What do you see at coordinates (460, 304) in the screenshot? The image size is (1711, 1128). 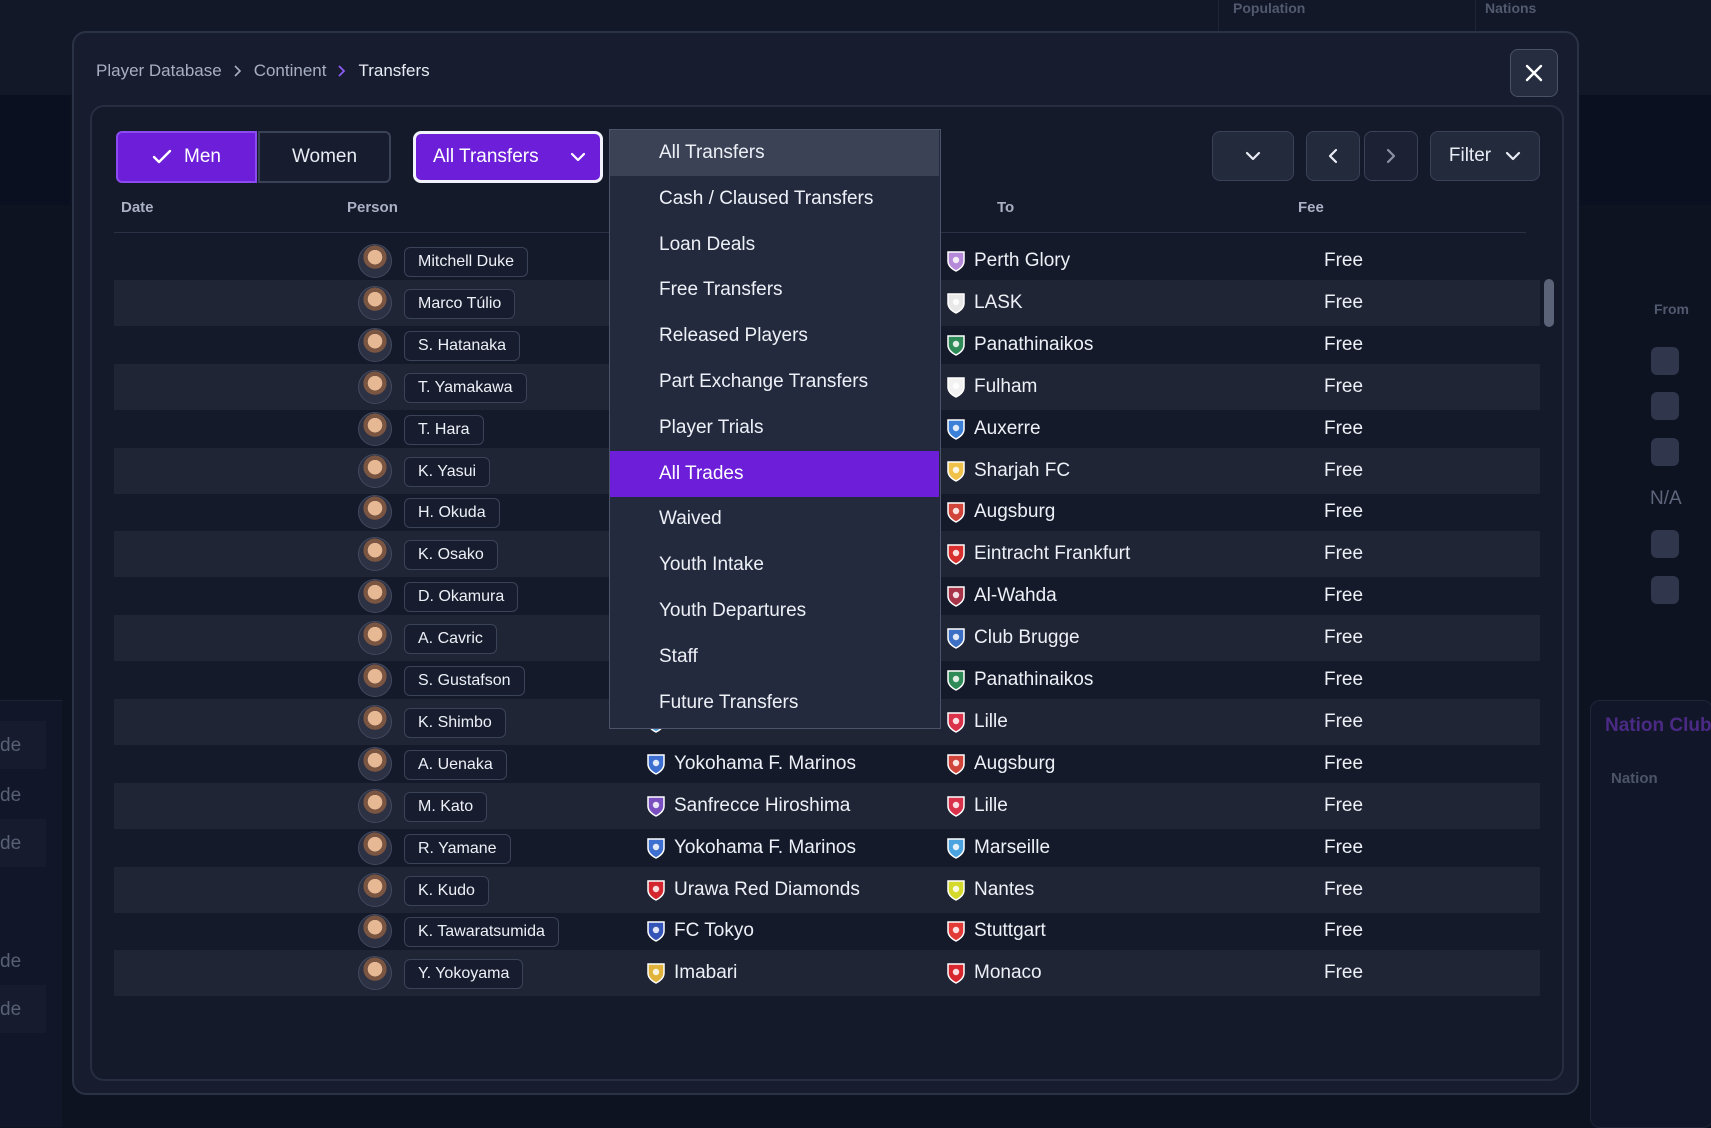 I see `player-name: Marco Túlio` at bounding box center [460, 304].